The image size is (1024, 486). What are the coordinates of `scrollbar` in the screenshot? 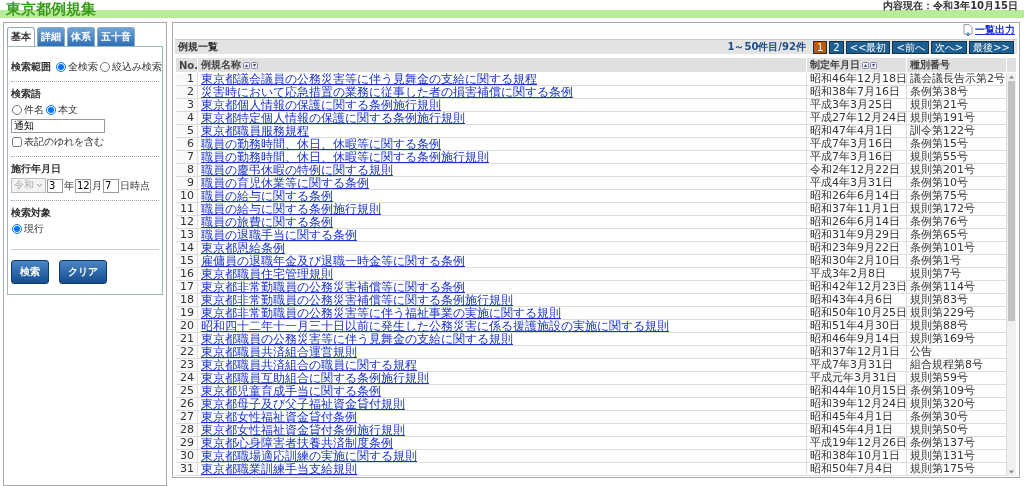 It's located at (1011, 274).